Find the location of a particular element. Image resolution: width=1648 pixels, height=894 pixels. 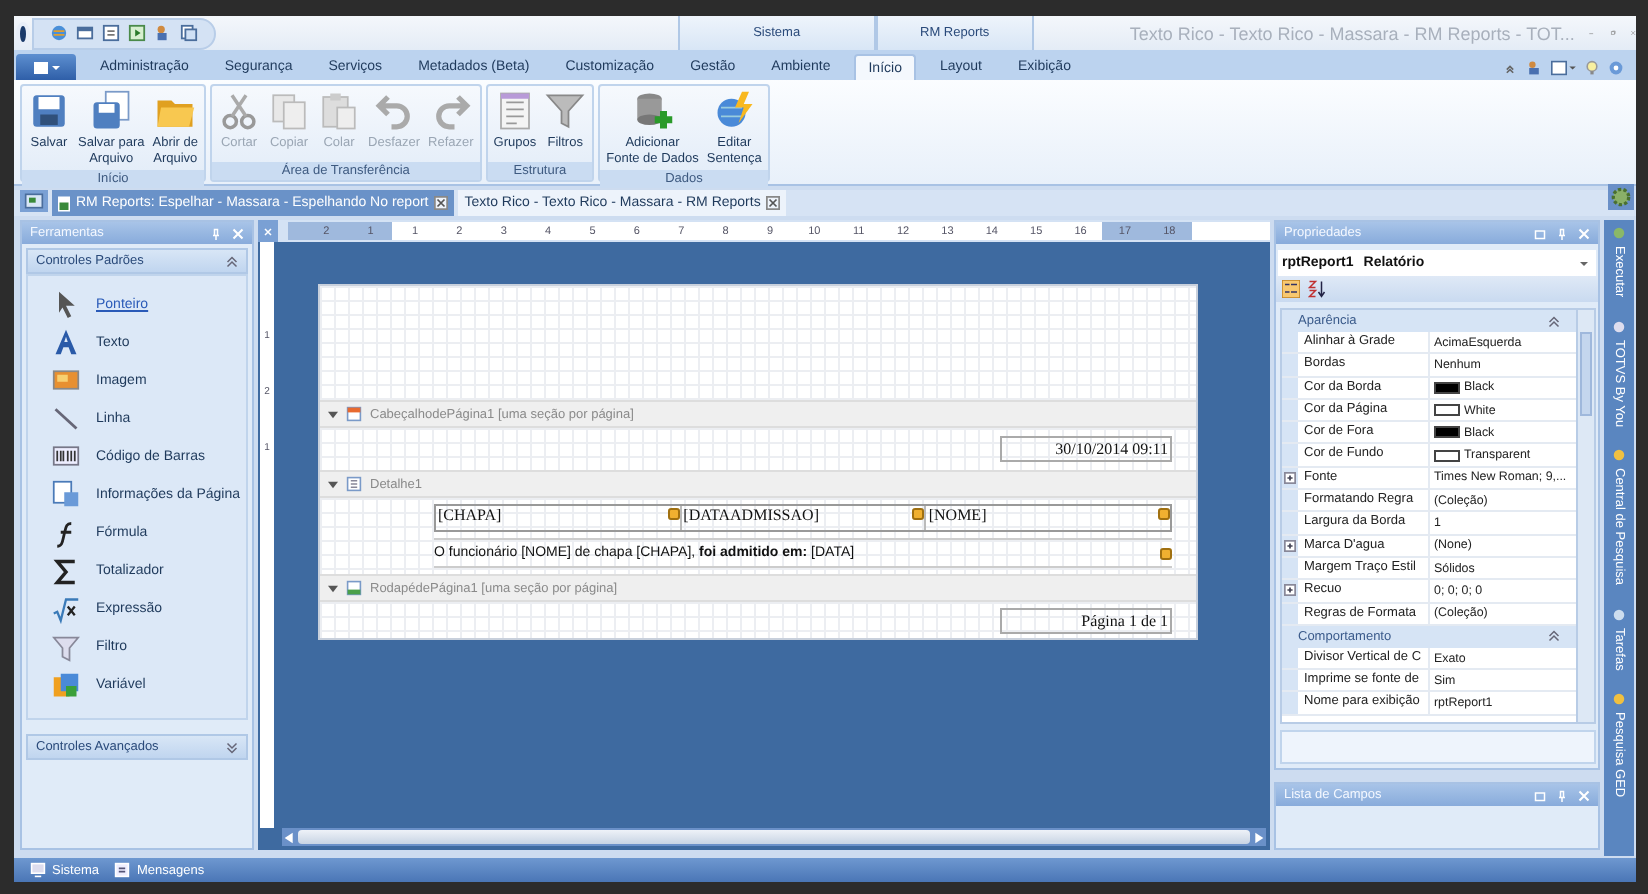

letter-a-icon is located at coordinates (66, 342).